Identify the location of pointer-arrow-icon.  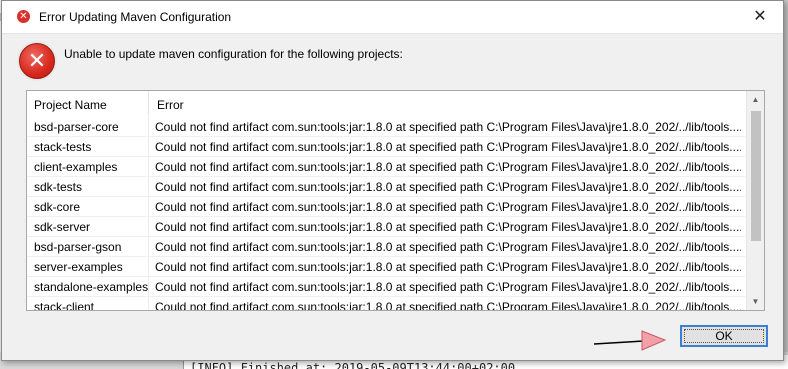
(630, 340).